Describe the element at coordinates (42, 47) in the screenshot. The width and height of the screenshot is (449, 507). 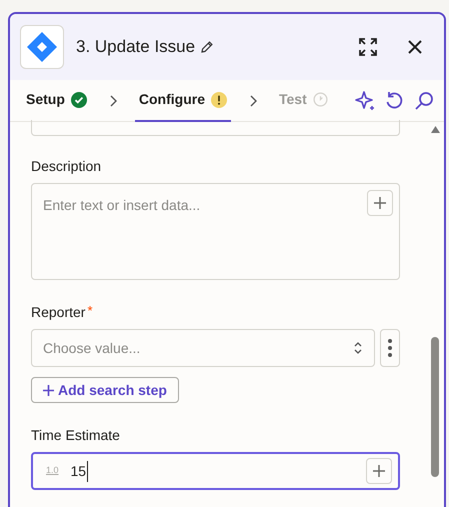
I see `diamond-logo-icon` at that location.